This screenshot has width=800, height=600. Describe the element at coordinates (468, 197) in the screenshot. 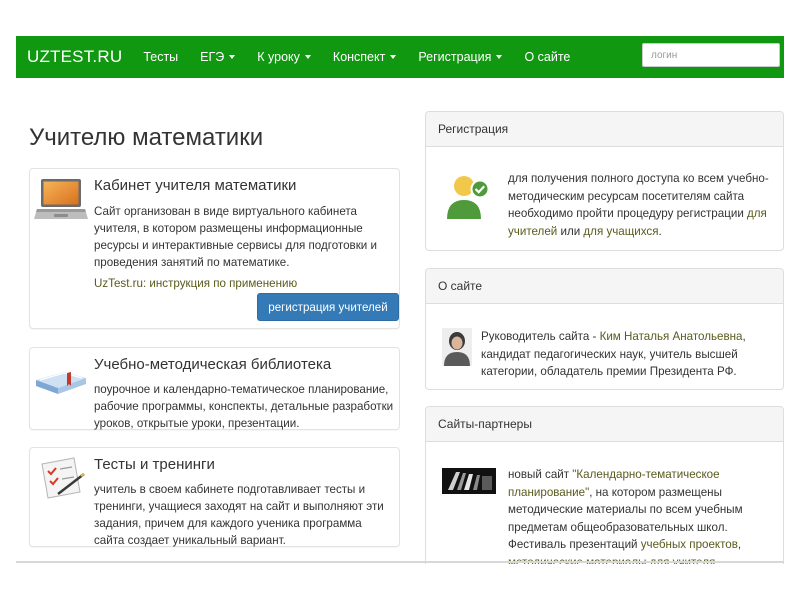

I see `user-check-icon` at that location.